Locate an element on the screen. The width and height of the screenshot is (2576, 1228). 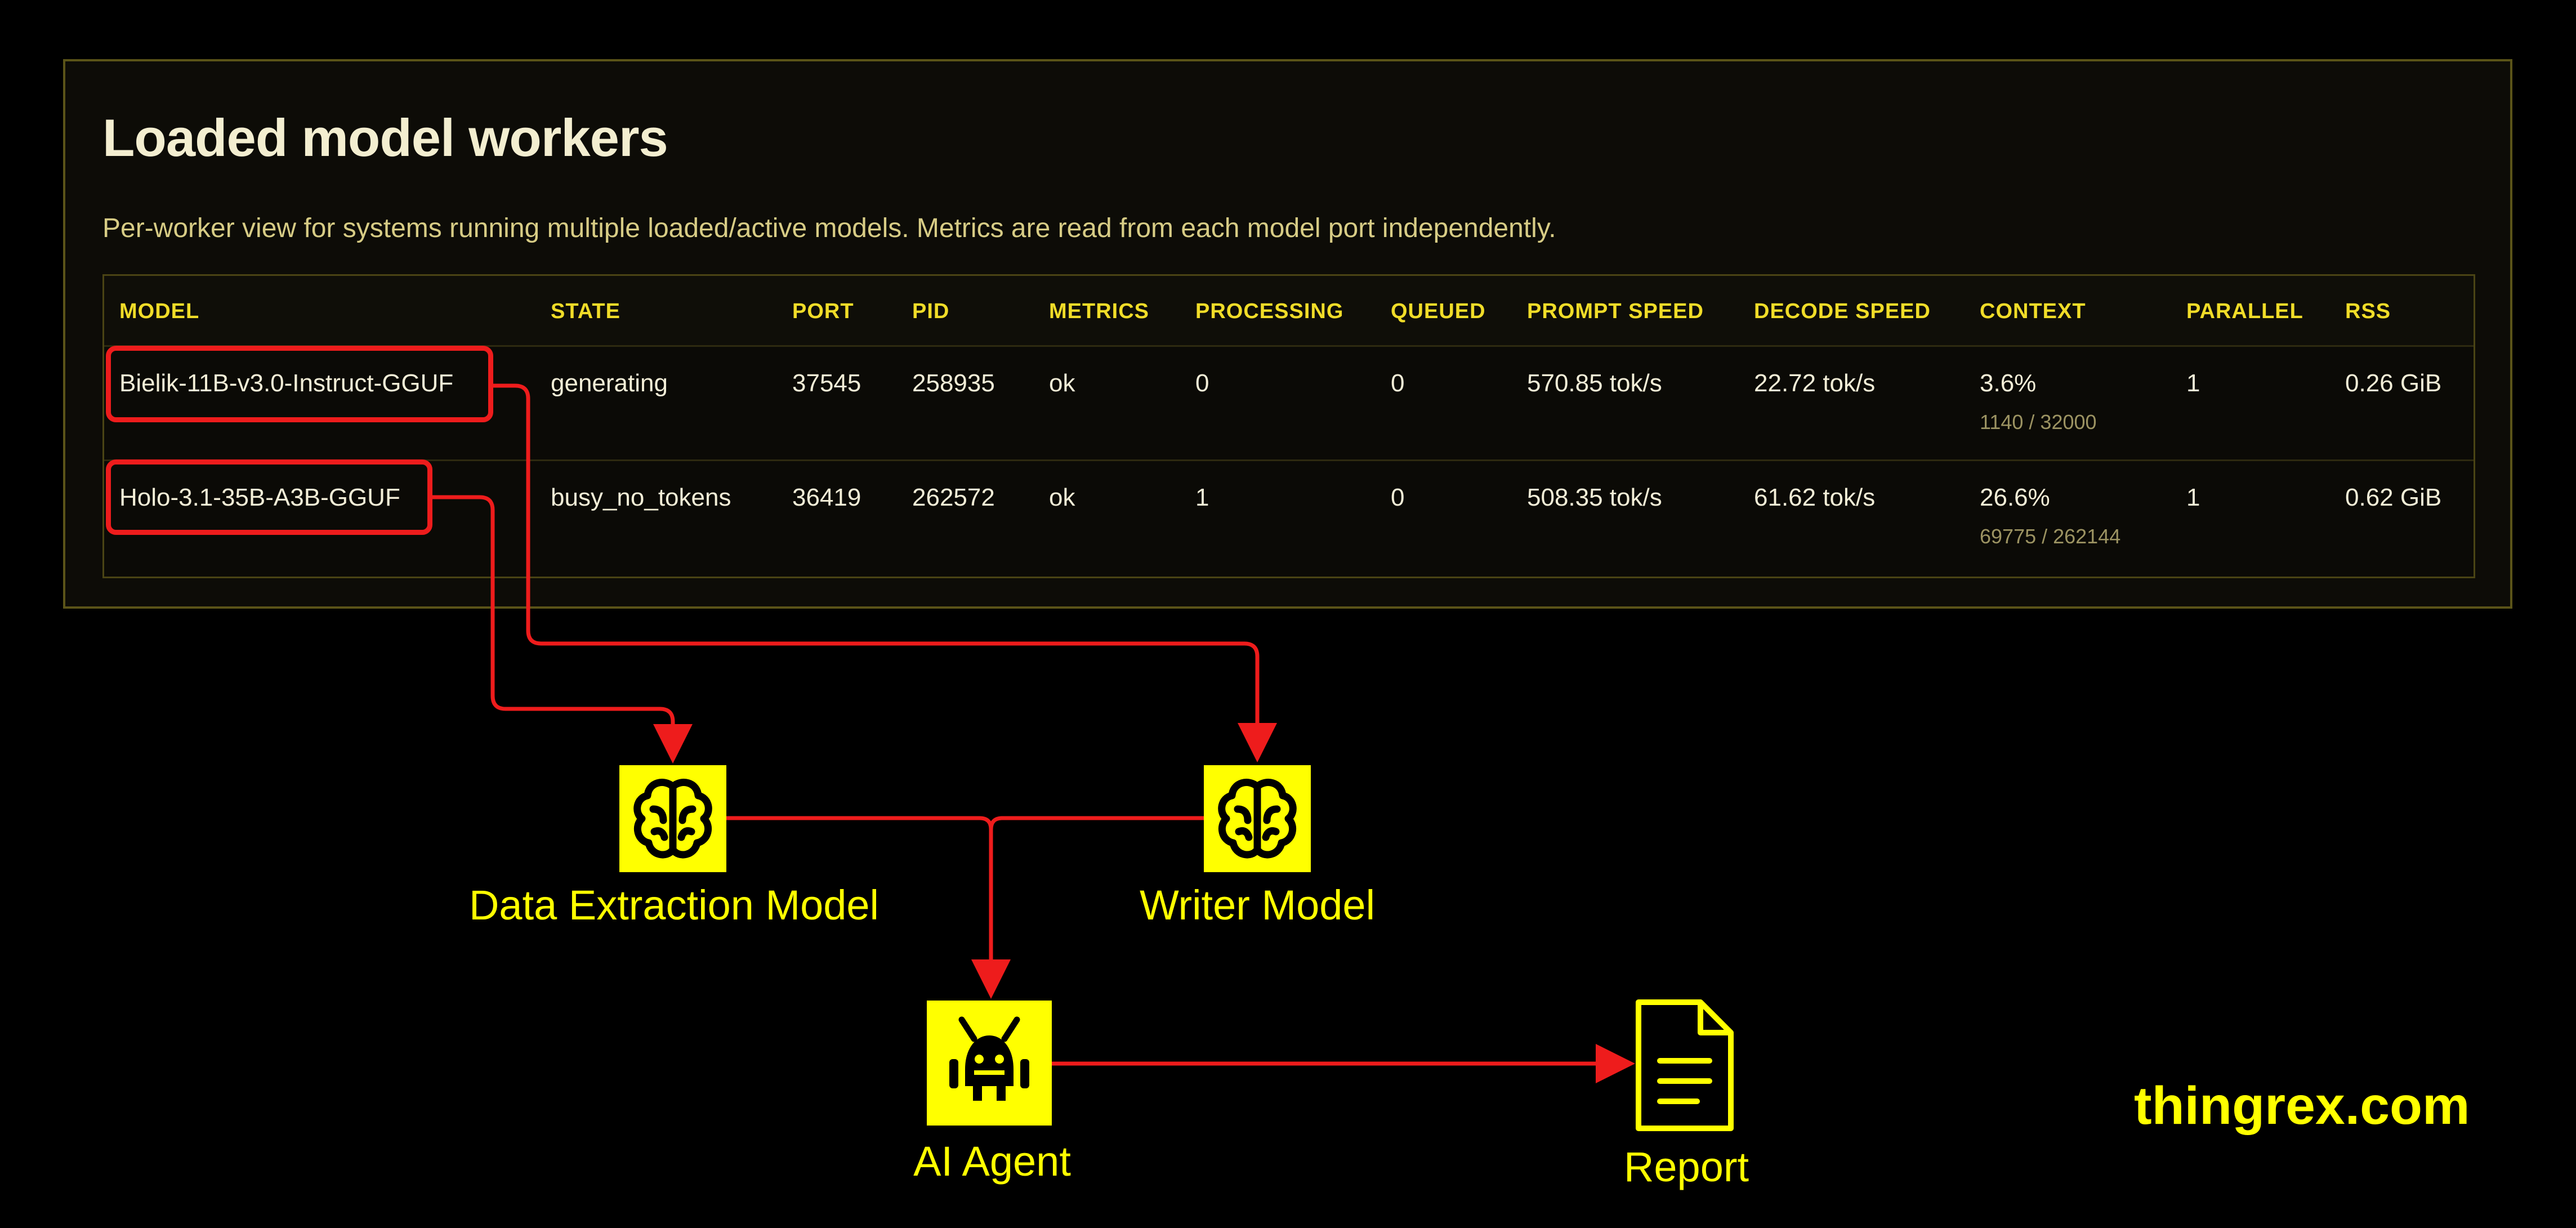
robot-icon is located at coordinates (989, 1063).